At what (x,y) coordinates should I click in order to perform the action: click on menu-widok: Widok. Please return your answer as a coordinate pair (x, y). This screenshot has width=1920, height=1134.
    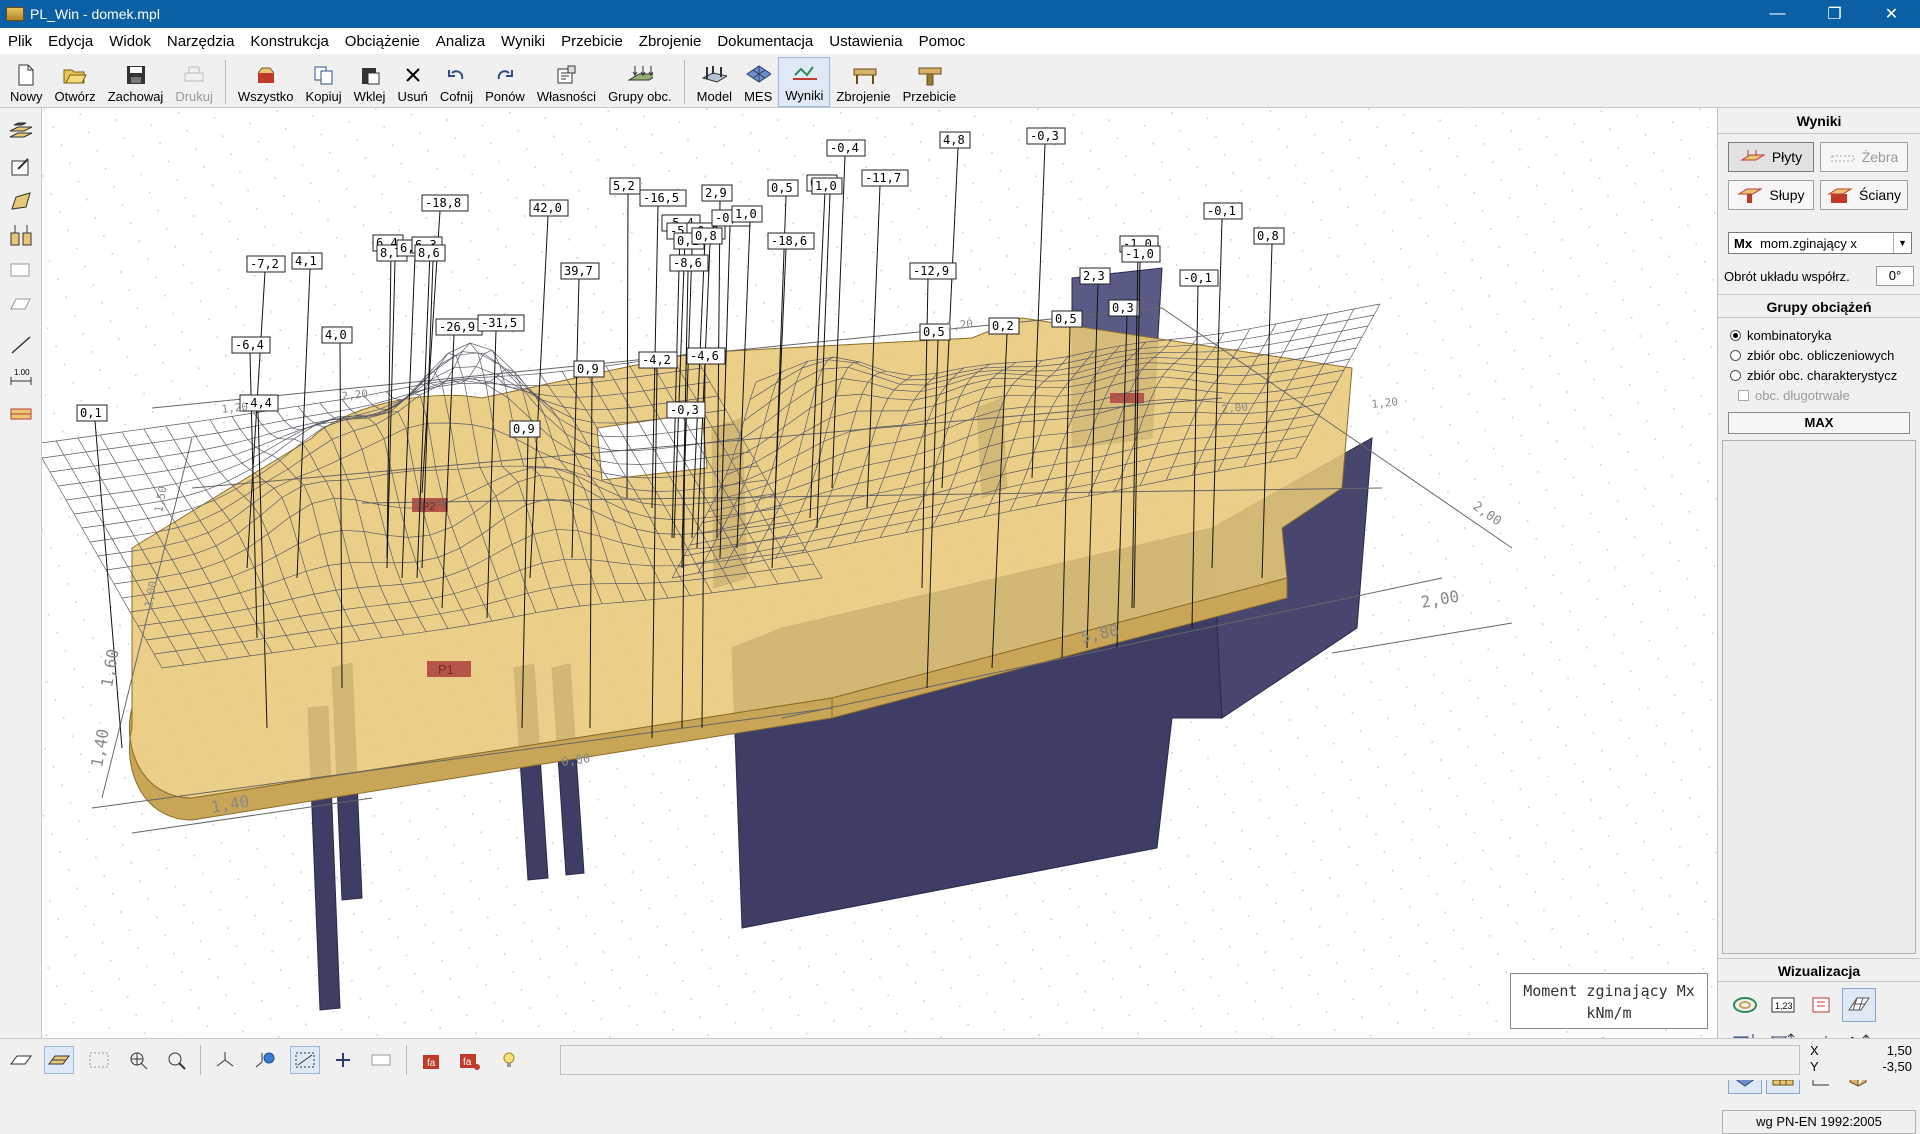
    Looking at the image, I should click on (130, 41).